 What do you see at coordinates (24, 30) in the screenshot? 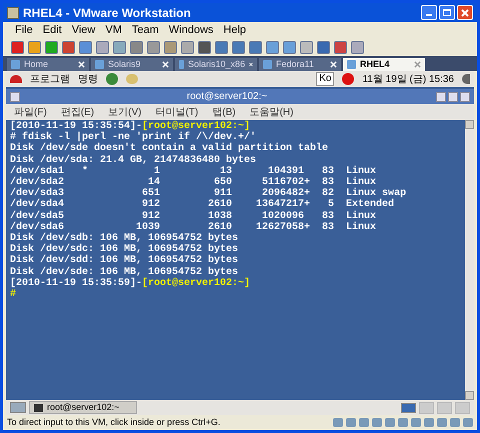
I see `menu-item: File` at bounding box center [24, 30].